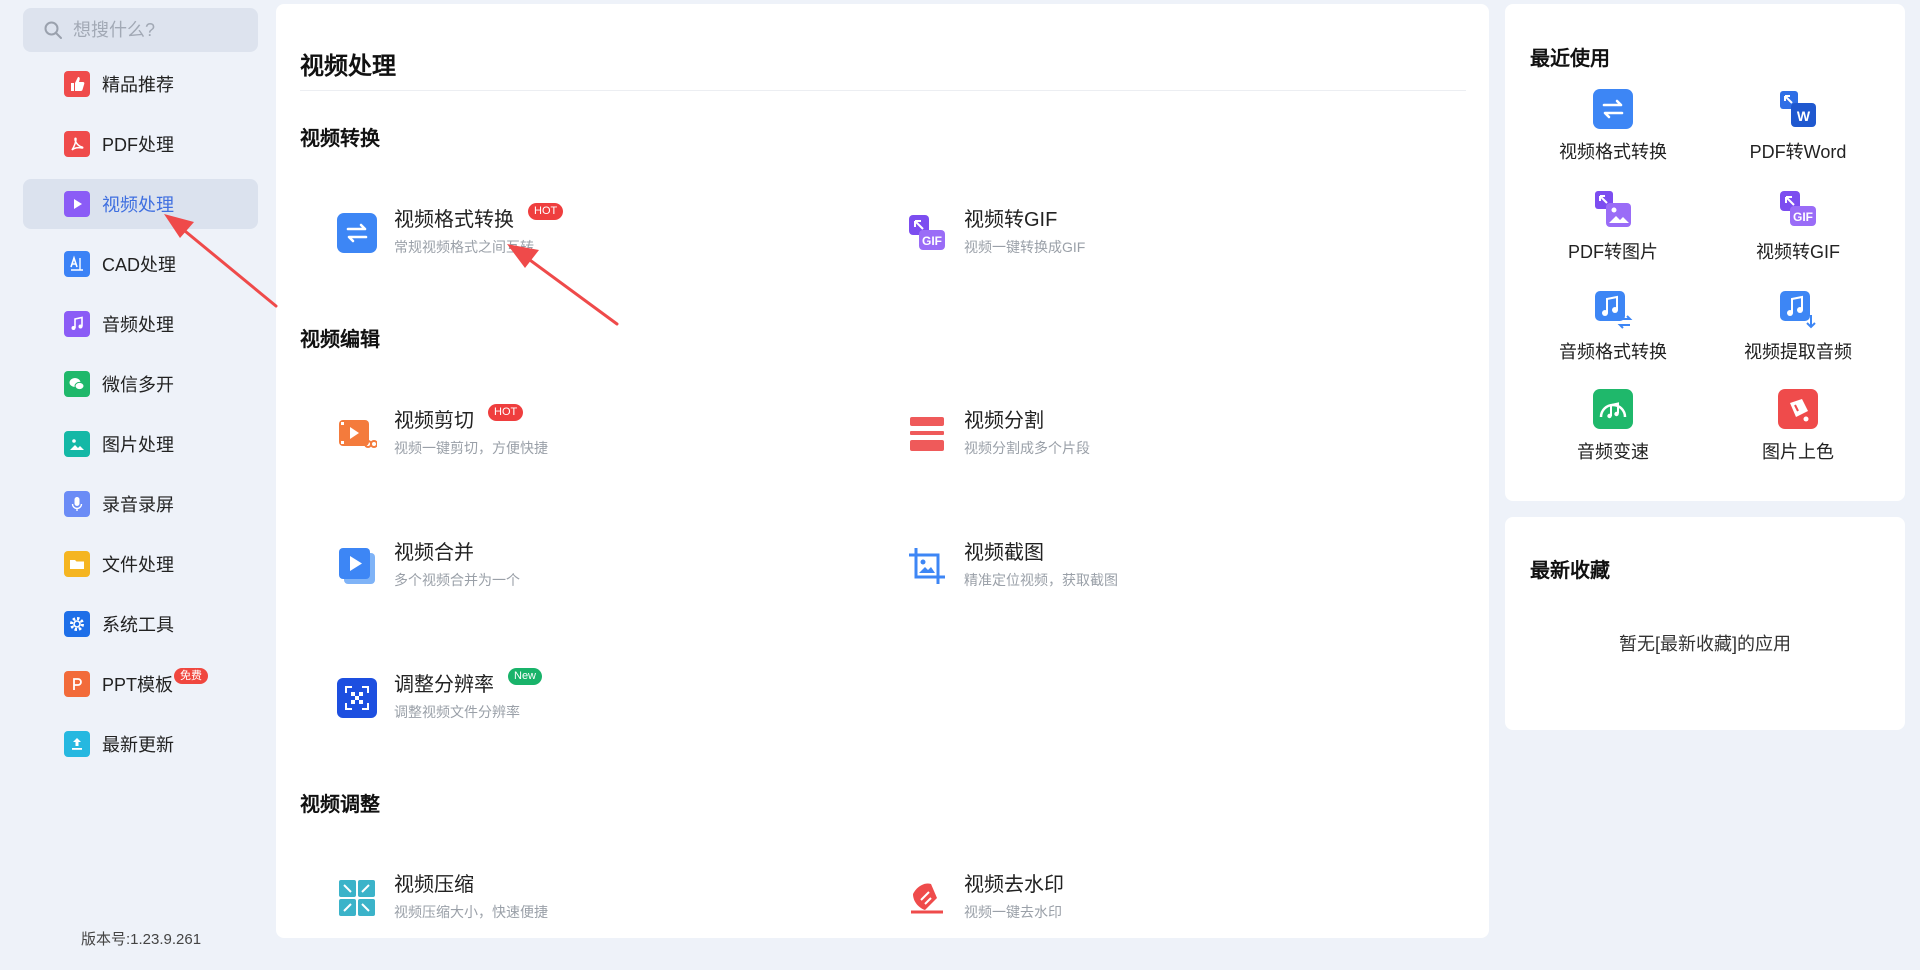 The height and width of the screenshot is (970, 1920). I want to click on recent-item-label: 图片上色, so click(1798, 452).